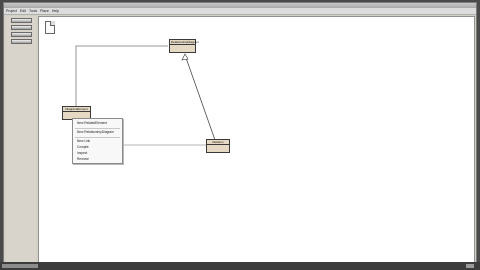 The image size is (480, 270). What do you see at coordinates (95, 132) in the screenshot?
I see `menu-new-relationship-diagram: New RelationshipDiagram` at bounding box center [95, 132].